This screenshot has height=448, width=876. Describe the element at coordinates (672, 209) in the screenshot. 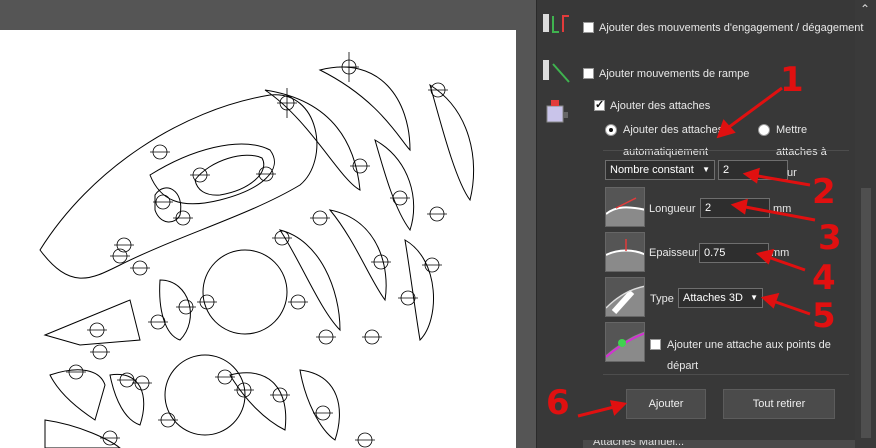

I see `length-label: Longueur` at that location.